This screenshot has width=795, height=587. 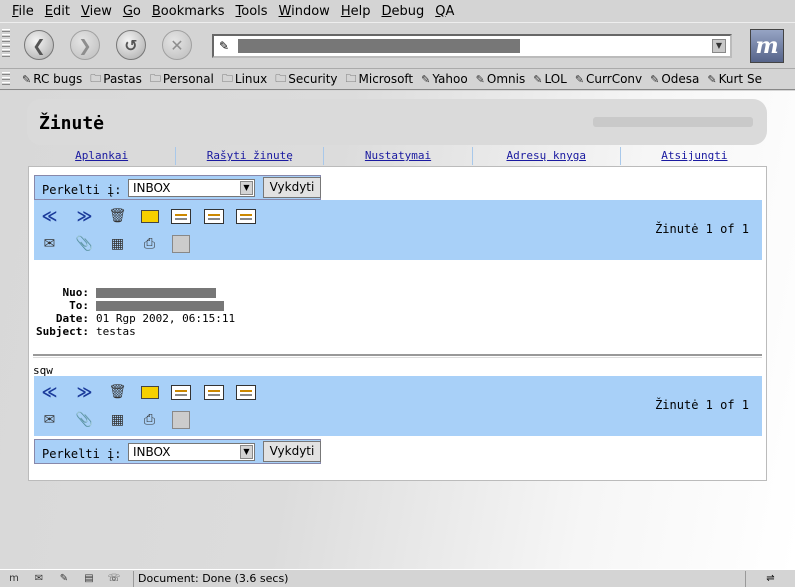 I want to click on reload-button: ↺, so click(x=131, y=45).